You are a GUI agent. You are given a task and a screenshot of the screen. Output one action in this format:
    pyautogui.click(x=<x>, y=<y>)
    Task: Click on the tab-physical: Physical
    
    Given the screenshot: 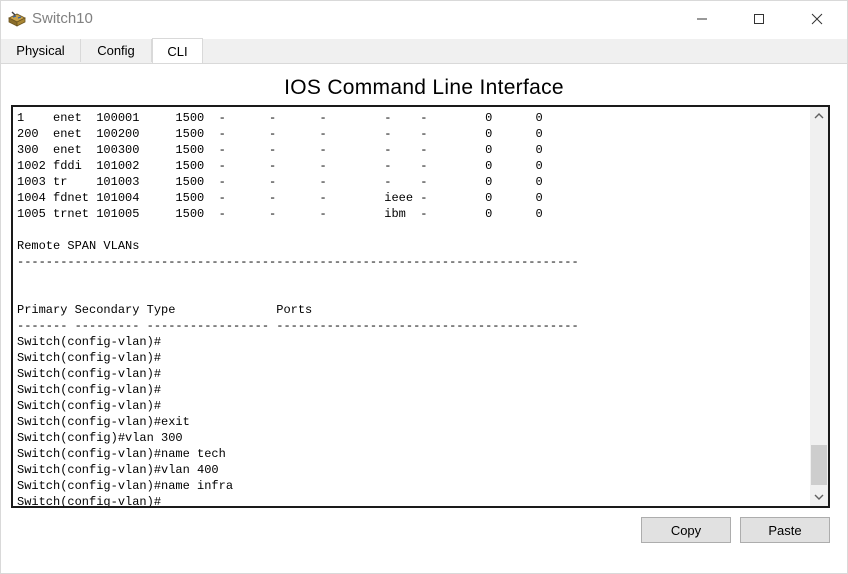 What is the action you would take?
    pyautogui.click(x=41, y=50)
    